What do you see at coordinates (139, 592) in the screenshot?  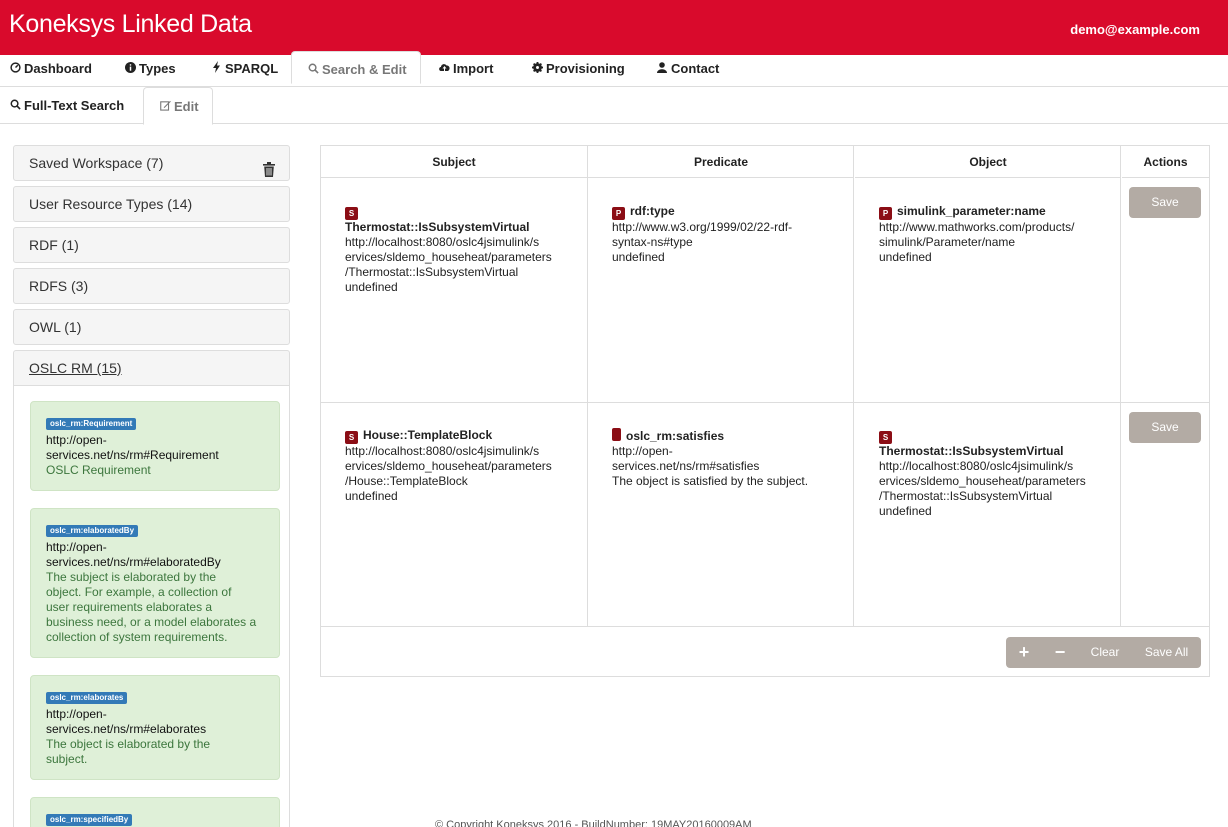 I see `resource-description: object. For example, a collection of` at bounding box center [139, 592].